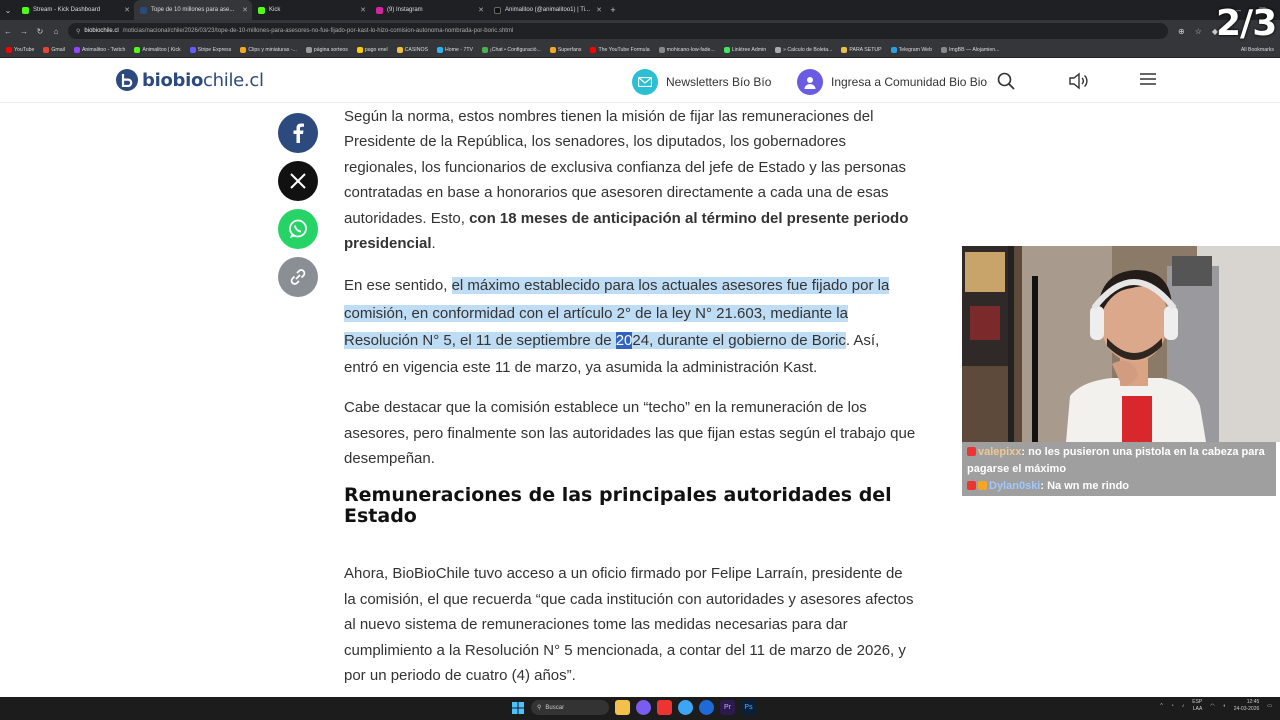 The width and height of the screenshot is (1280, 720). I want to click on newsletters-label: Newsletters Bío Bío, so click(719, 82).